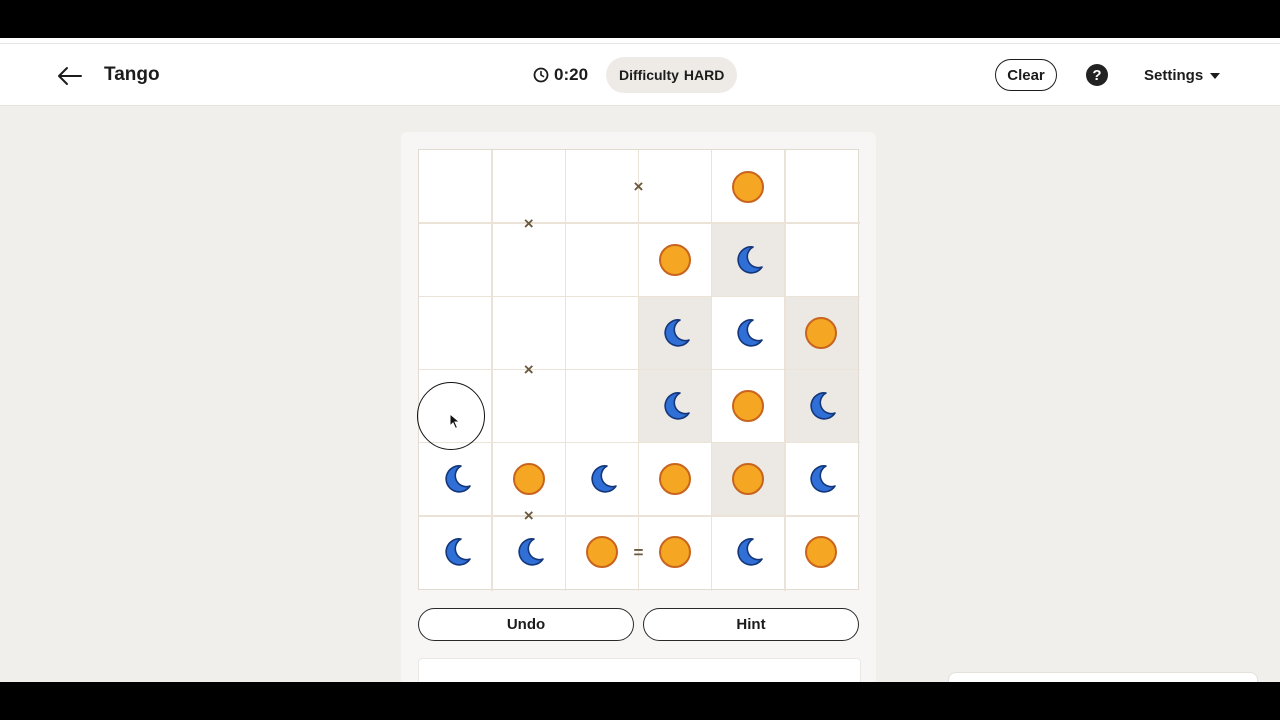  I want to click on timer: 0:20, so click(560, 75).